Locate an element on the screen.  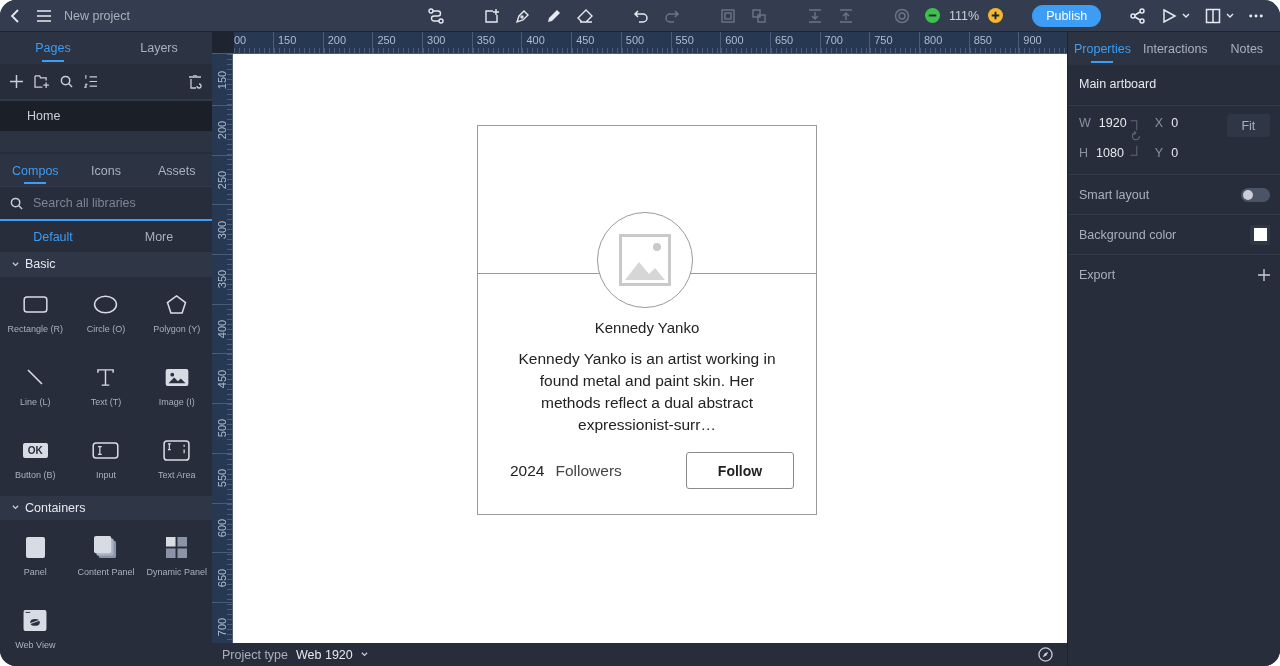
page-item: Home is located at coordinates (106, 116).